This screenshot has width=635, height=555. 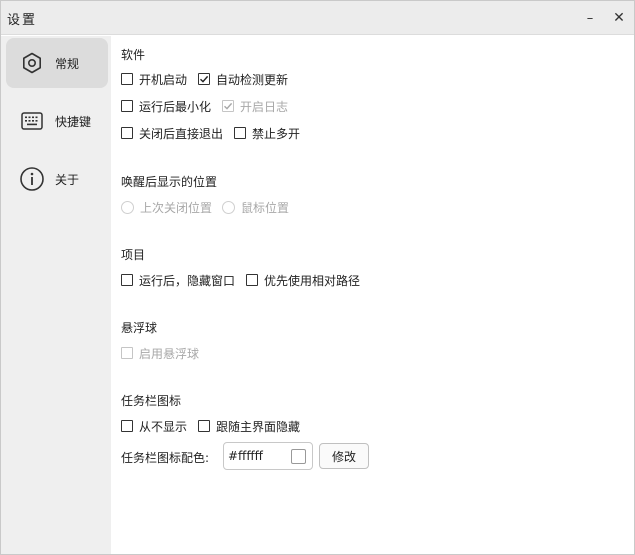 I want to click on checkbox-enable-floating-ball: 启用悬浮球, so click(x=160, y=353).